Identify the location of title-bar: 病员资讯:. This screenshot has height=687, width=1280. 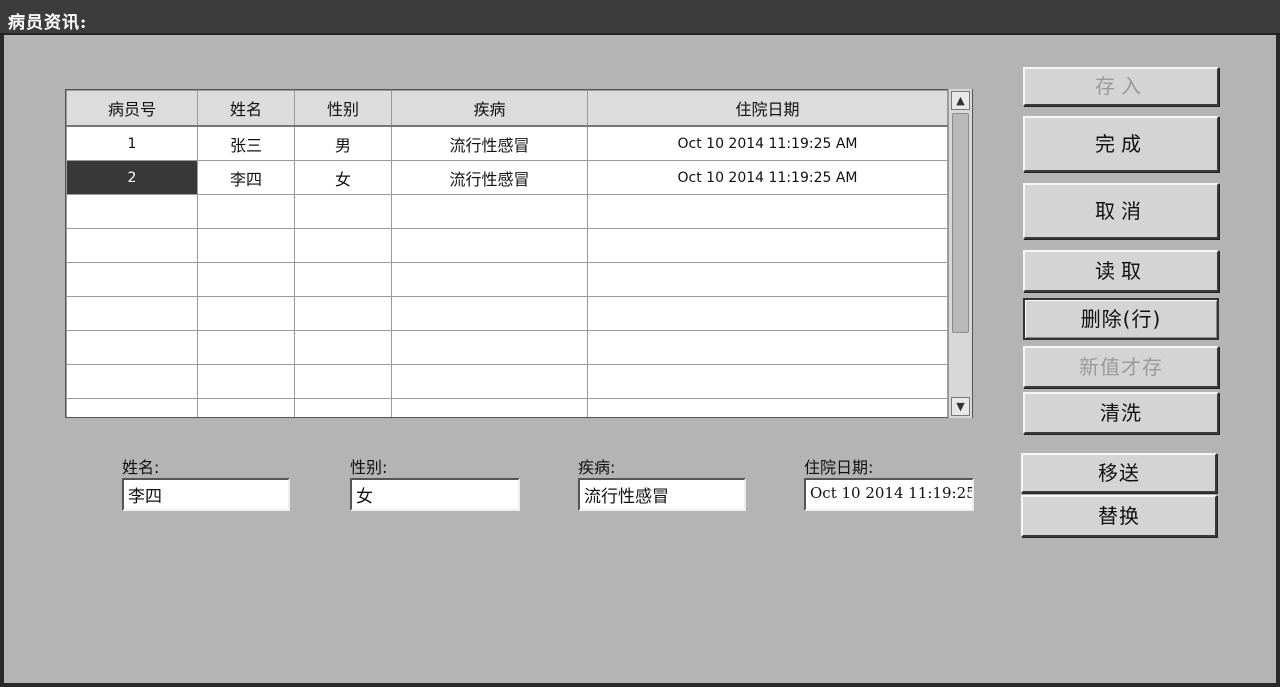
(640, 17).